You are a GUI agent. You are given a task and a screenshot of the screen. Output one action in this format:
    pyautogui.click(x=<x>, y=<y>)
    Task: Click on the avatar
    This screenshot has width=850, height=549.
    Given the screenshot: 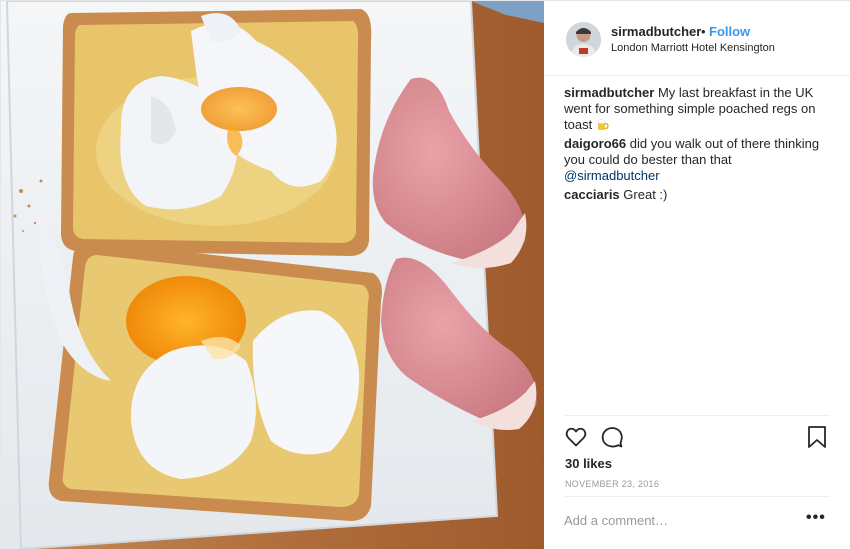 What is the action you would take?
    pyautogui.click(x=583, y=39)
    